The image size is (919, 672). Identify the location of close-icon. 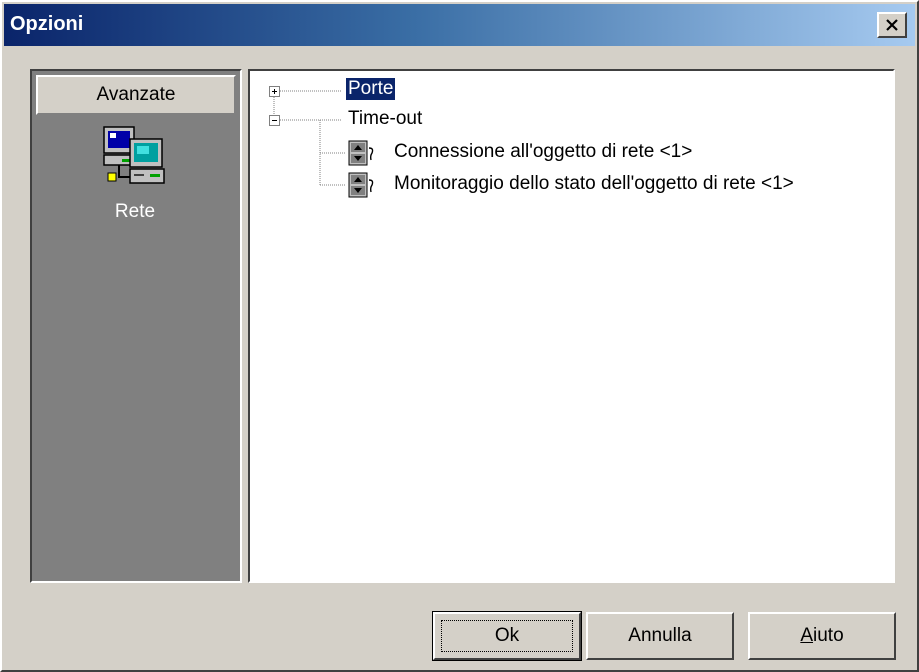
(892, 25).